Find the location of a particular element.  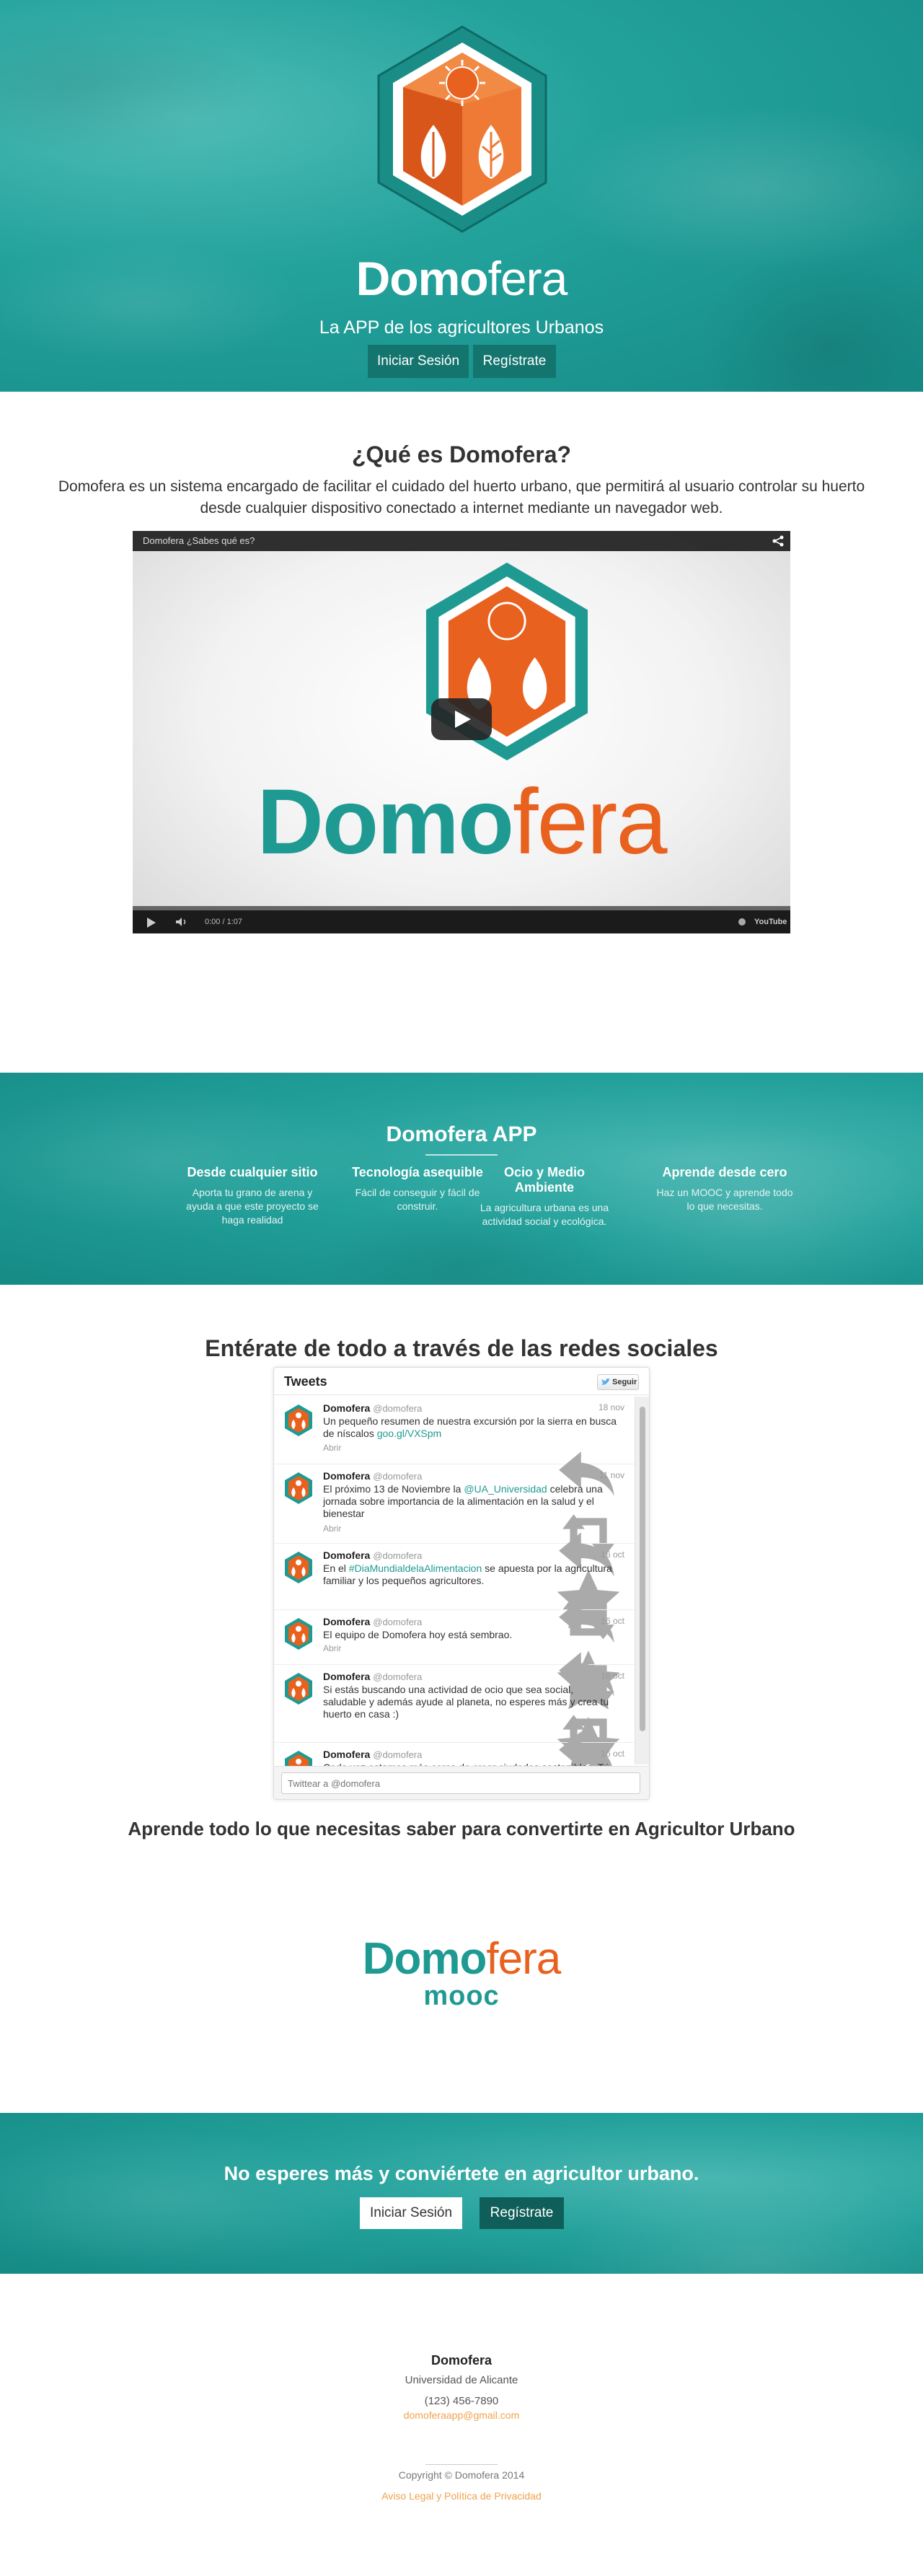

footer-university: Universidad de Alicante is located at coordinates (461, 2380).